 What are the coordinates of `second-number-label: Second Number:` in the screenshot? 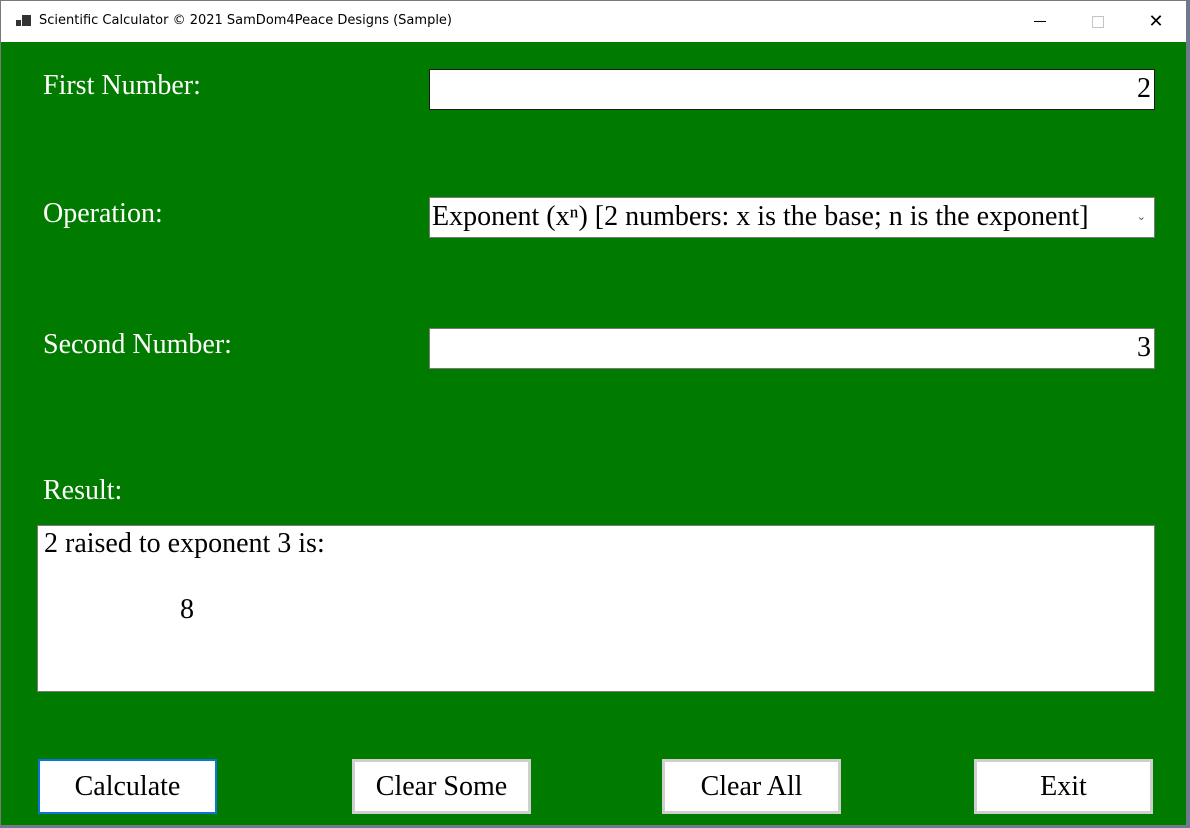 It's located at (137, 344).